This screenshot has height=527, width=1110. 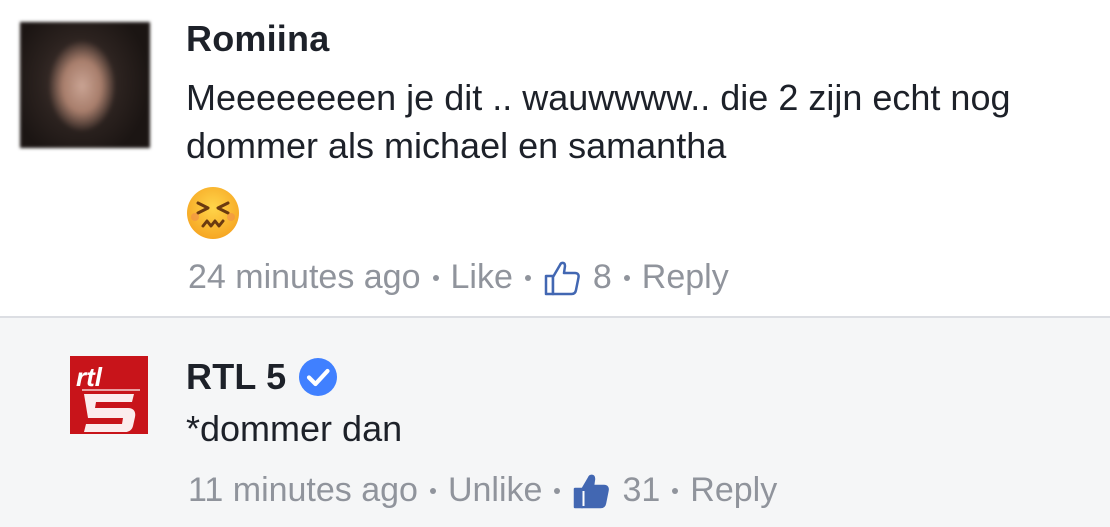 I want to click on comment-author: RTL 5, so click(x=262, y=377).